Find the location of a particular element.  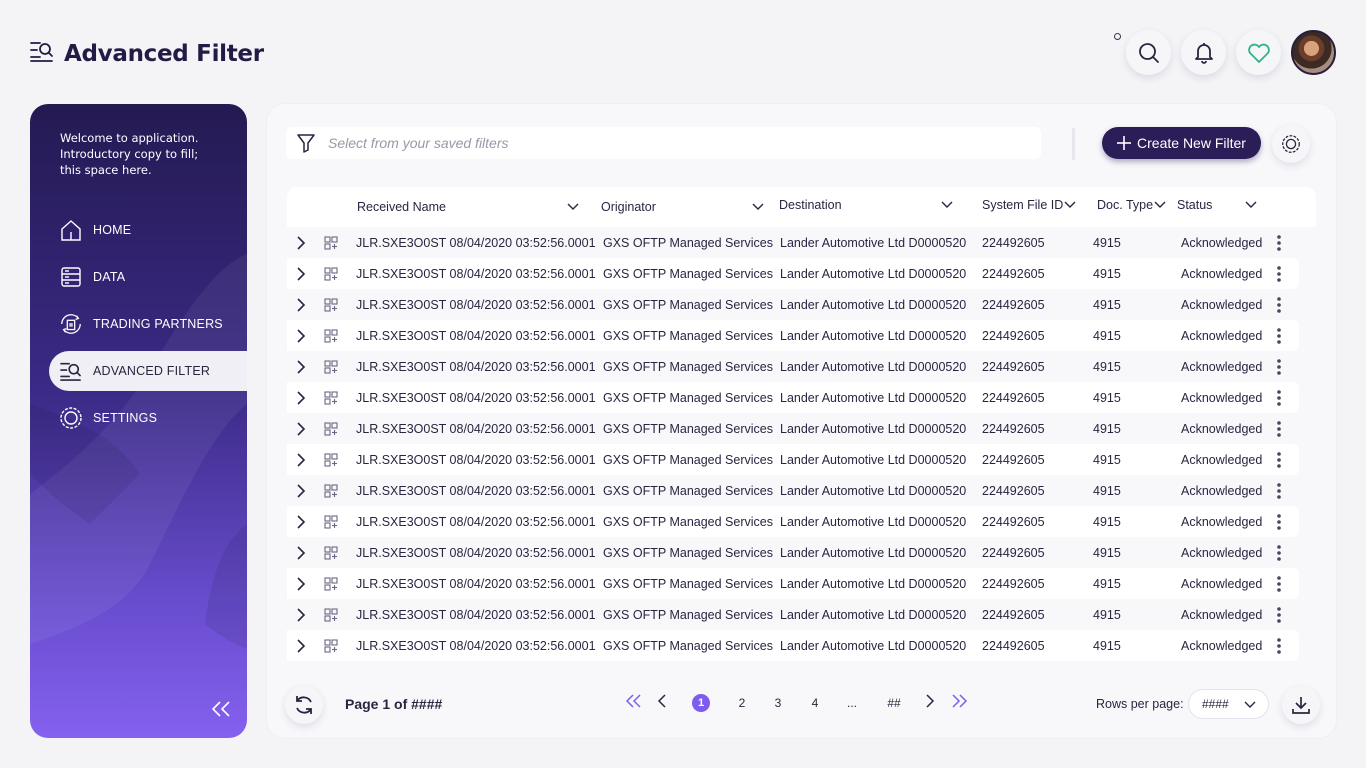

column-originator: Originator is located at coordinates (683, 207).